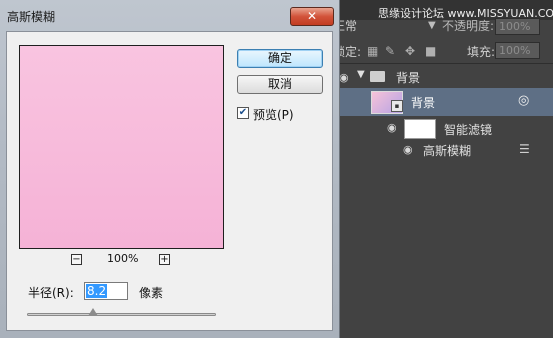 The image size is (553, 338). Describe the element at coordinates (468, 130) in the screenshot. I see `smart-filters-label: 智能滤镜` at that location.